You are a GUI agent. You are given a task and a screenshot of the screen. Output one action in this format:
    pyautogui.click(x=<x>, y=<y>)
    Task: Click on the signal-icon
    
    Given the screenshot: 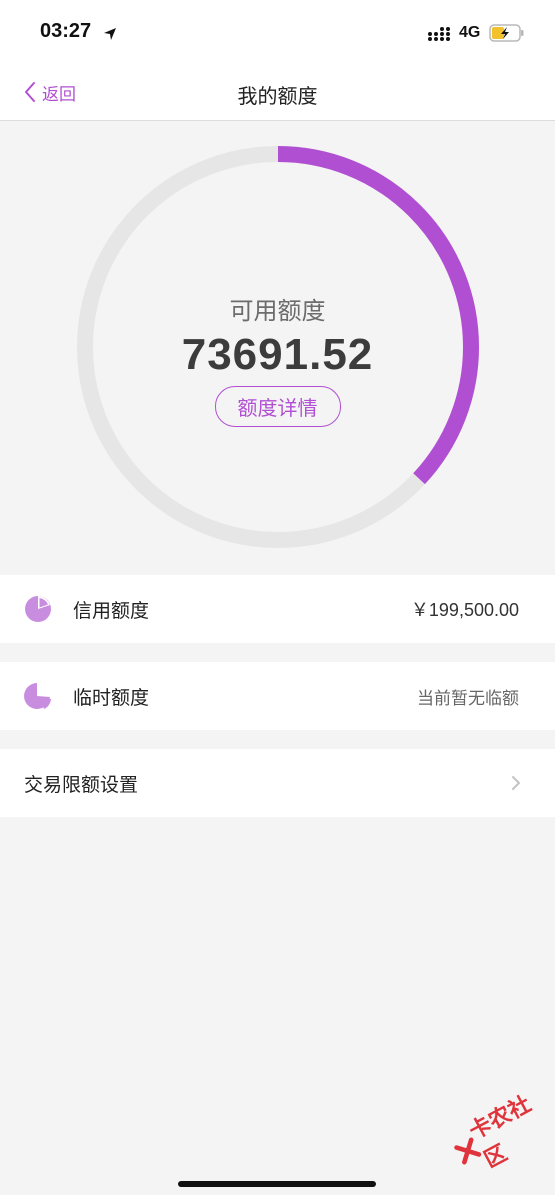 What is the action you would take?
    pyautogui.click(x=440, y=35)
    